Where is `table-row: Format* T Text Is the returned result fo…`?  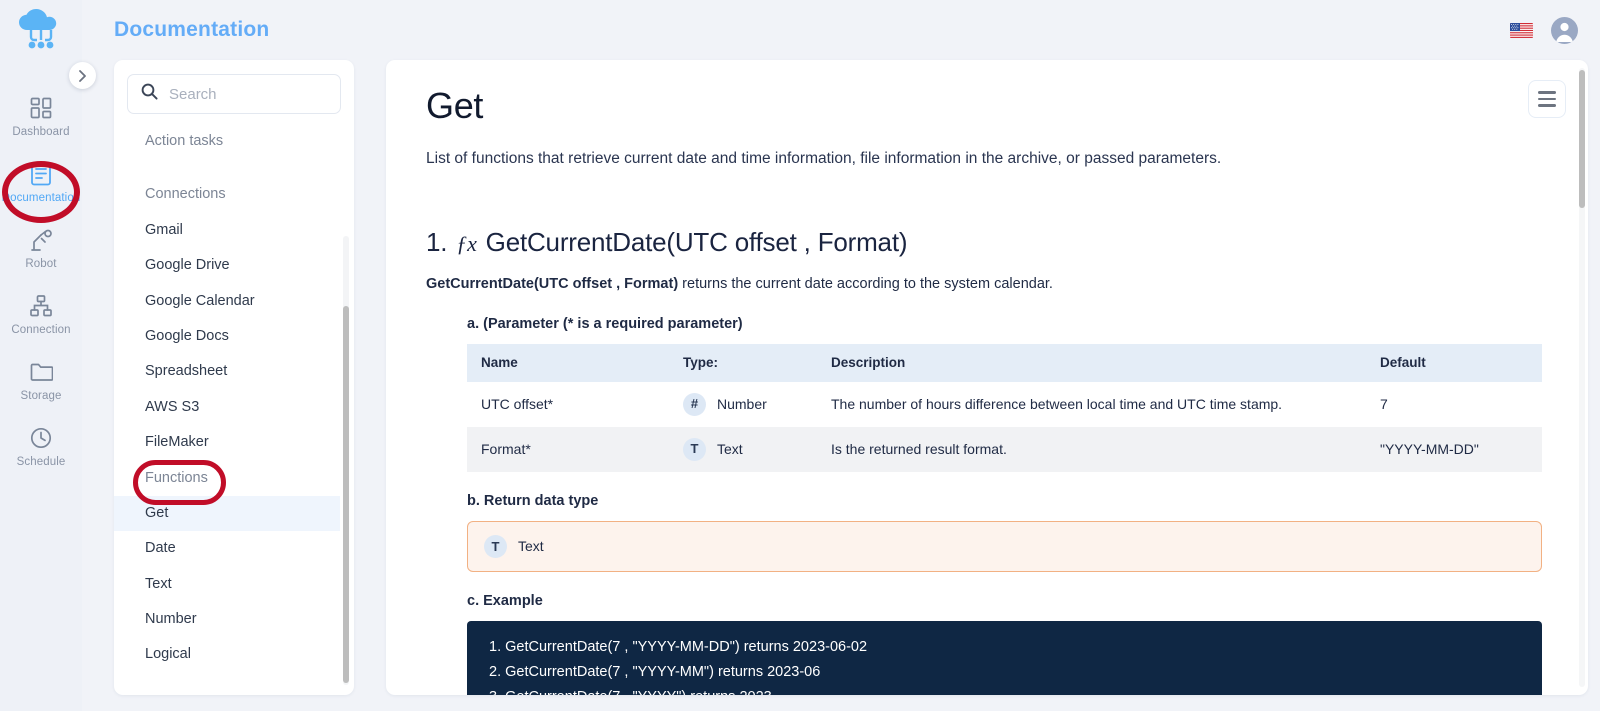 table-row: Format* T Text Is the returned result fo… is located at coordinates (1004, 449).